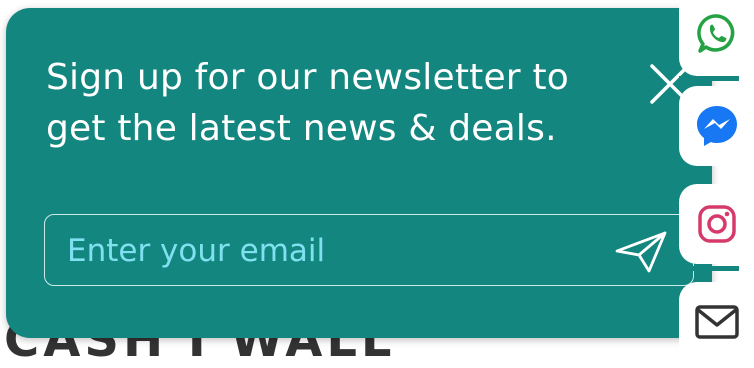 This screenshot has width=754, height=368. Describe the element at coordinates (327, 251) in the screenshot. I see `email-input` at that location.